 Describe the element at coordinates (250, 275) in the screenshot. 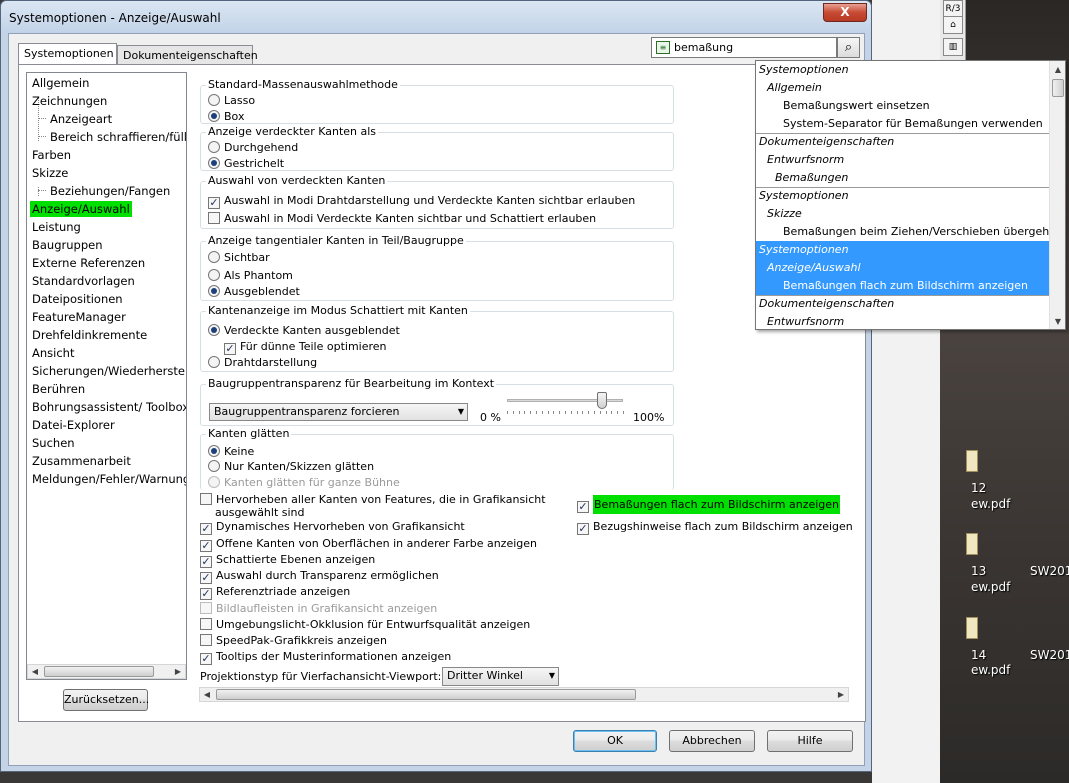

I see `radio-als-phantom: Als Phantom` at that location.